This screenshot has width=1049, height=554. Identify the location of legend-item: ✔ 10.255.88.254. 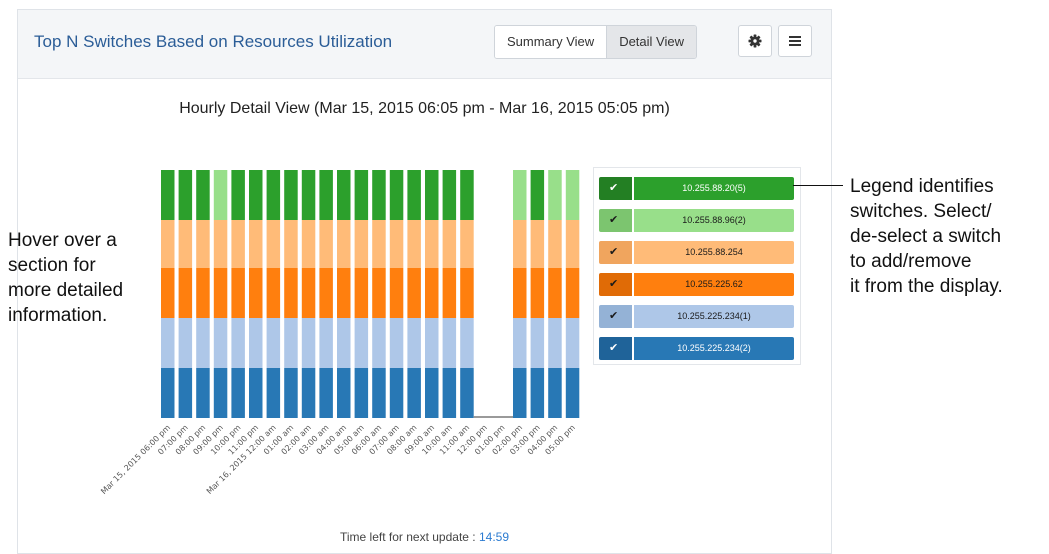
(696, 252).